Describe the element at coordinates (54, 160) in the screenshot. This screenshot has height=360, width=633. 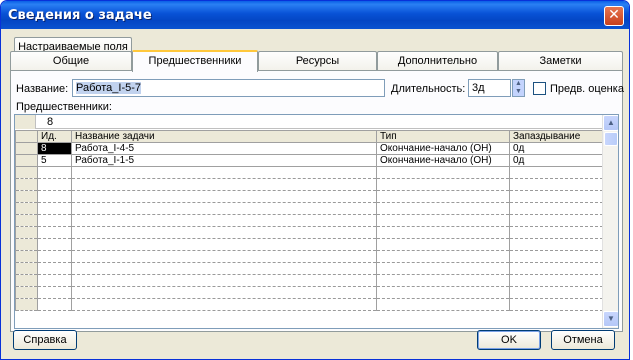
I see `cell-id: 5` at that location.